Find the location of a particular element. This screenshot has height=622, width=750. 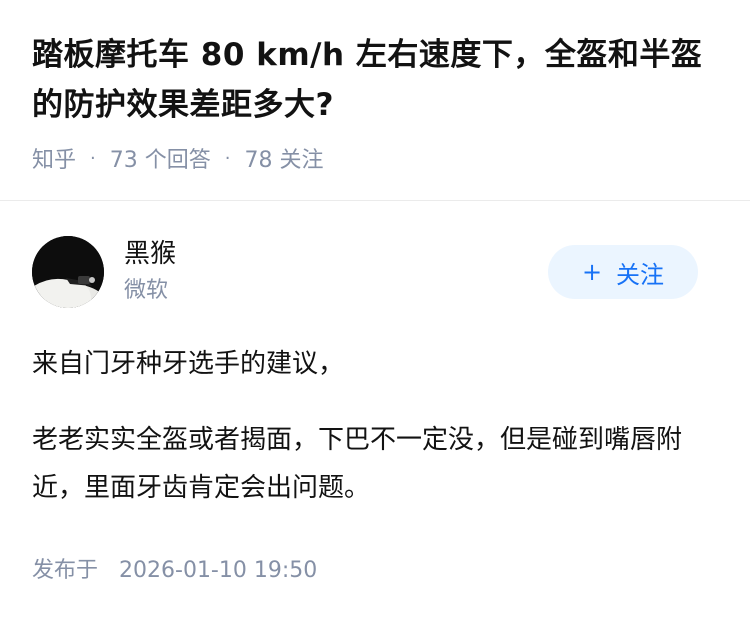

author-info: 黑猴 微软 is located at coordinates (336, 272).